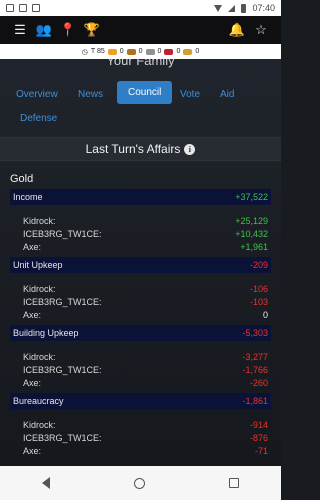  I want to click on stone-icon, so click(150, 51).